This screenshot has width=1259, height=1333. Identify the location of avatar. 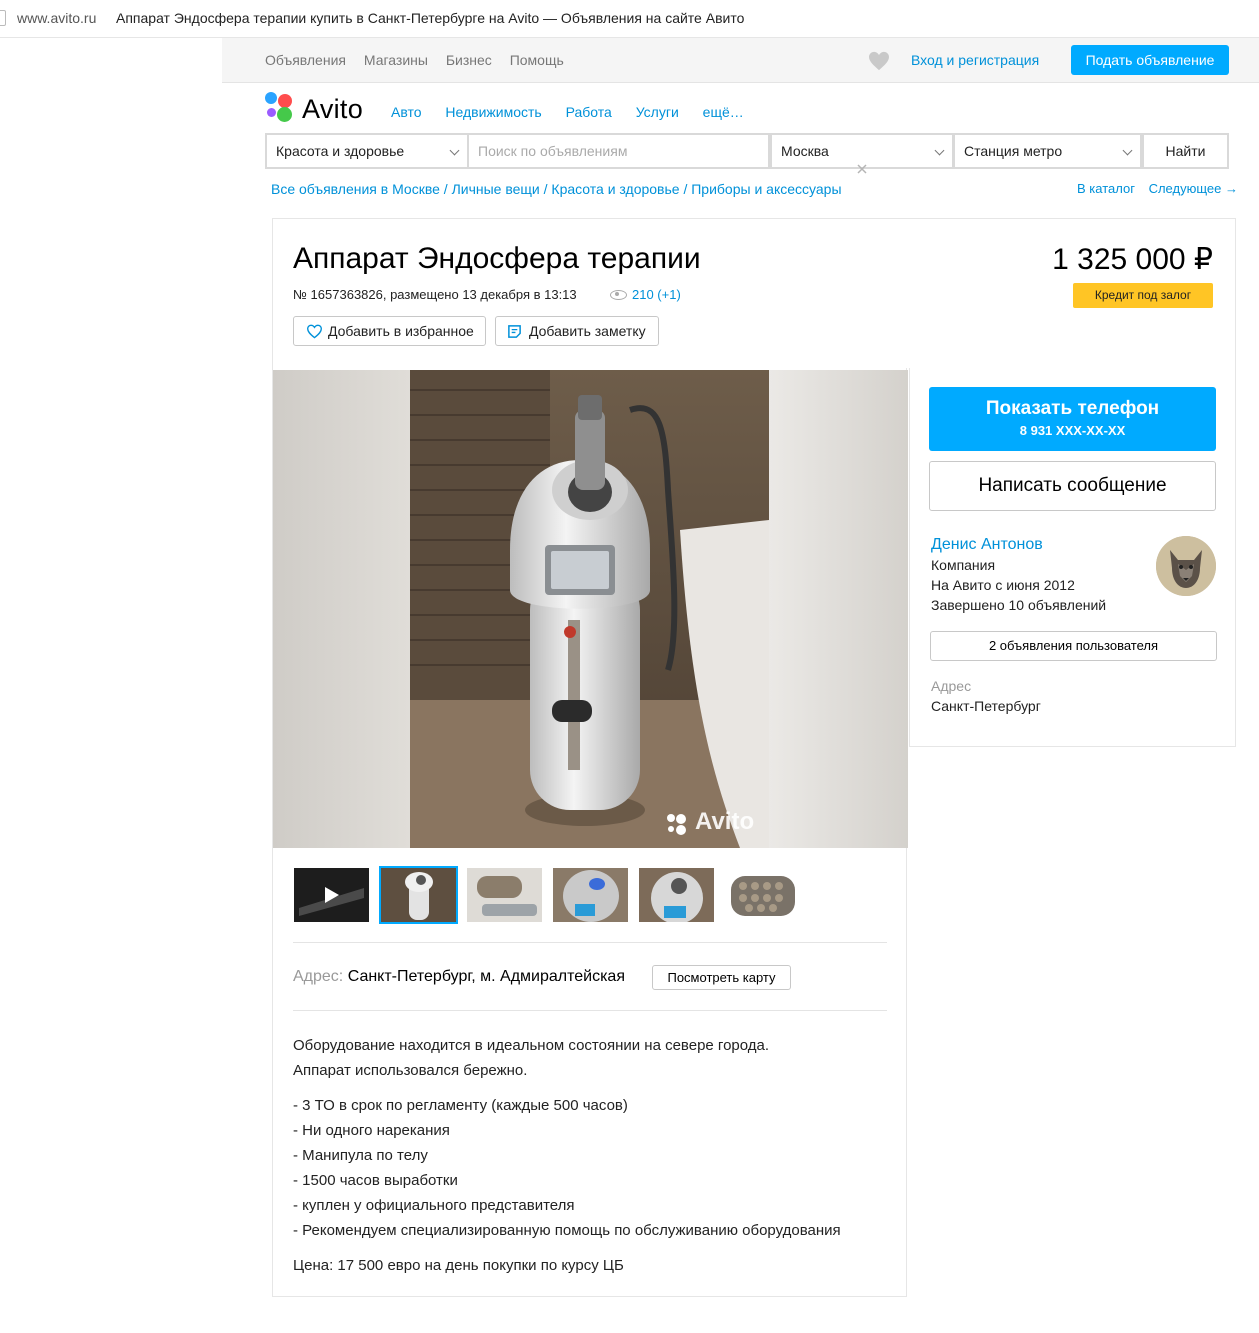
(1186, 566).